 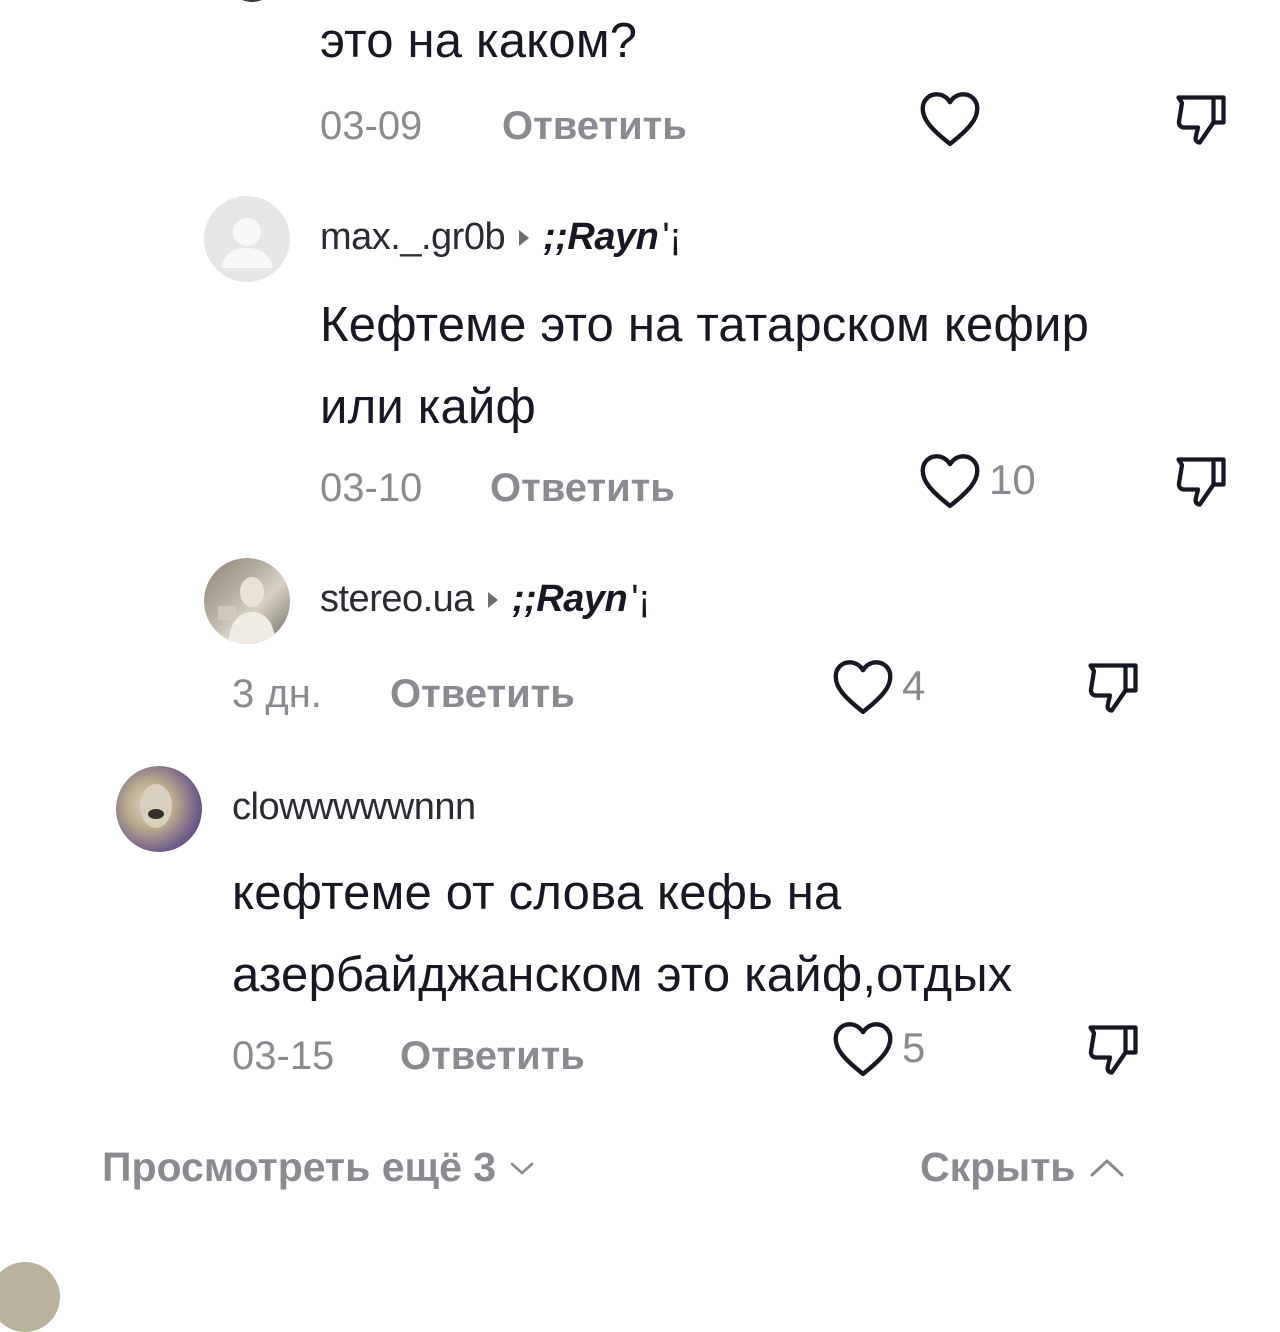 I want to click on comment-2-reply-to: ;;Rayn '¡, so click(x=612, y=237).